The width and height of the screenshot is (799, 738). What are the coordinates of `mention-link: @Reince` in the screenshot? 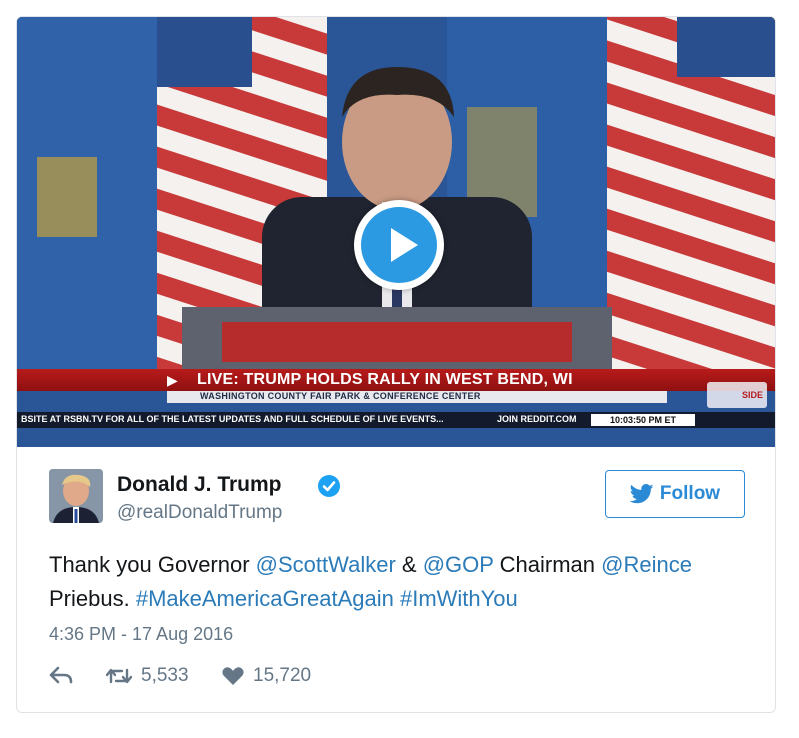 It's located at (646, 564).